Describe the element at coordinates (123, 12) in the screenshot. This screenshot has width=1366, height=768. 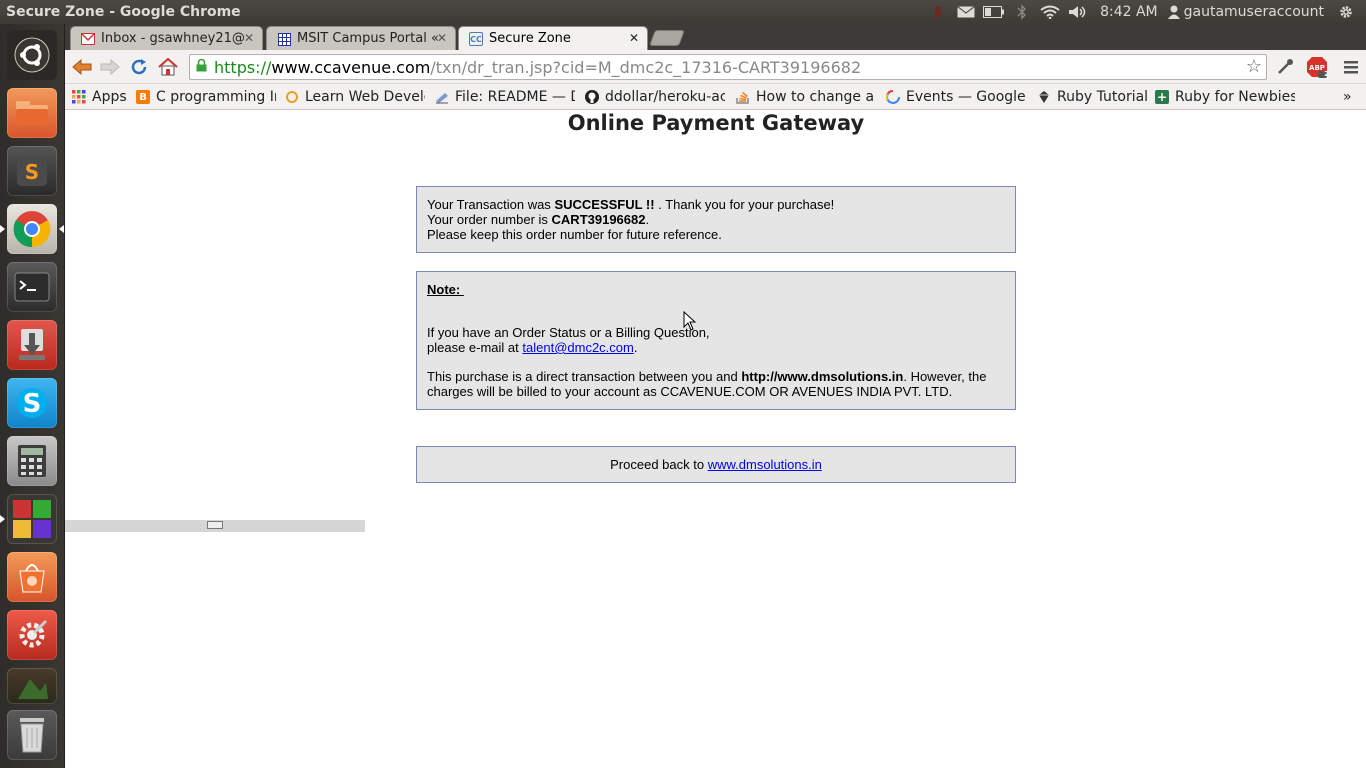
I see `window-title: Secure Zone - Google Chrome` at that location.